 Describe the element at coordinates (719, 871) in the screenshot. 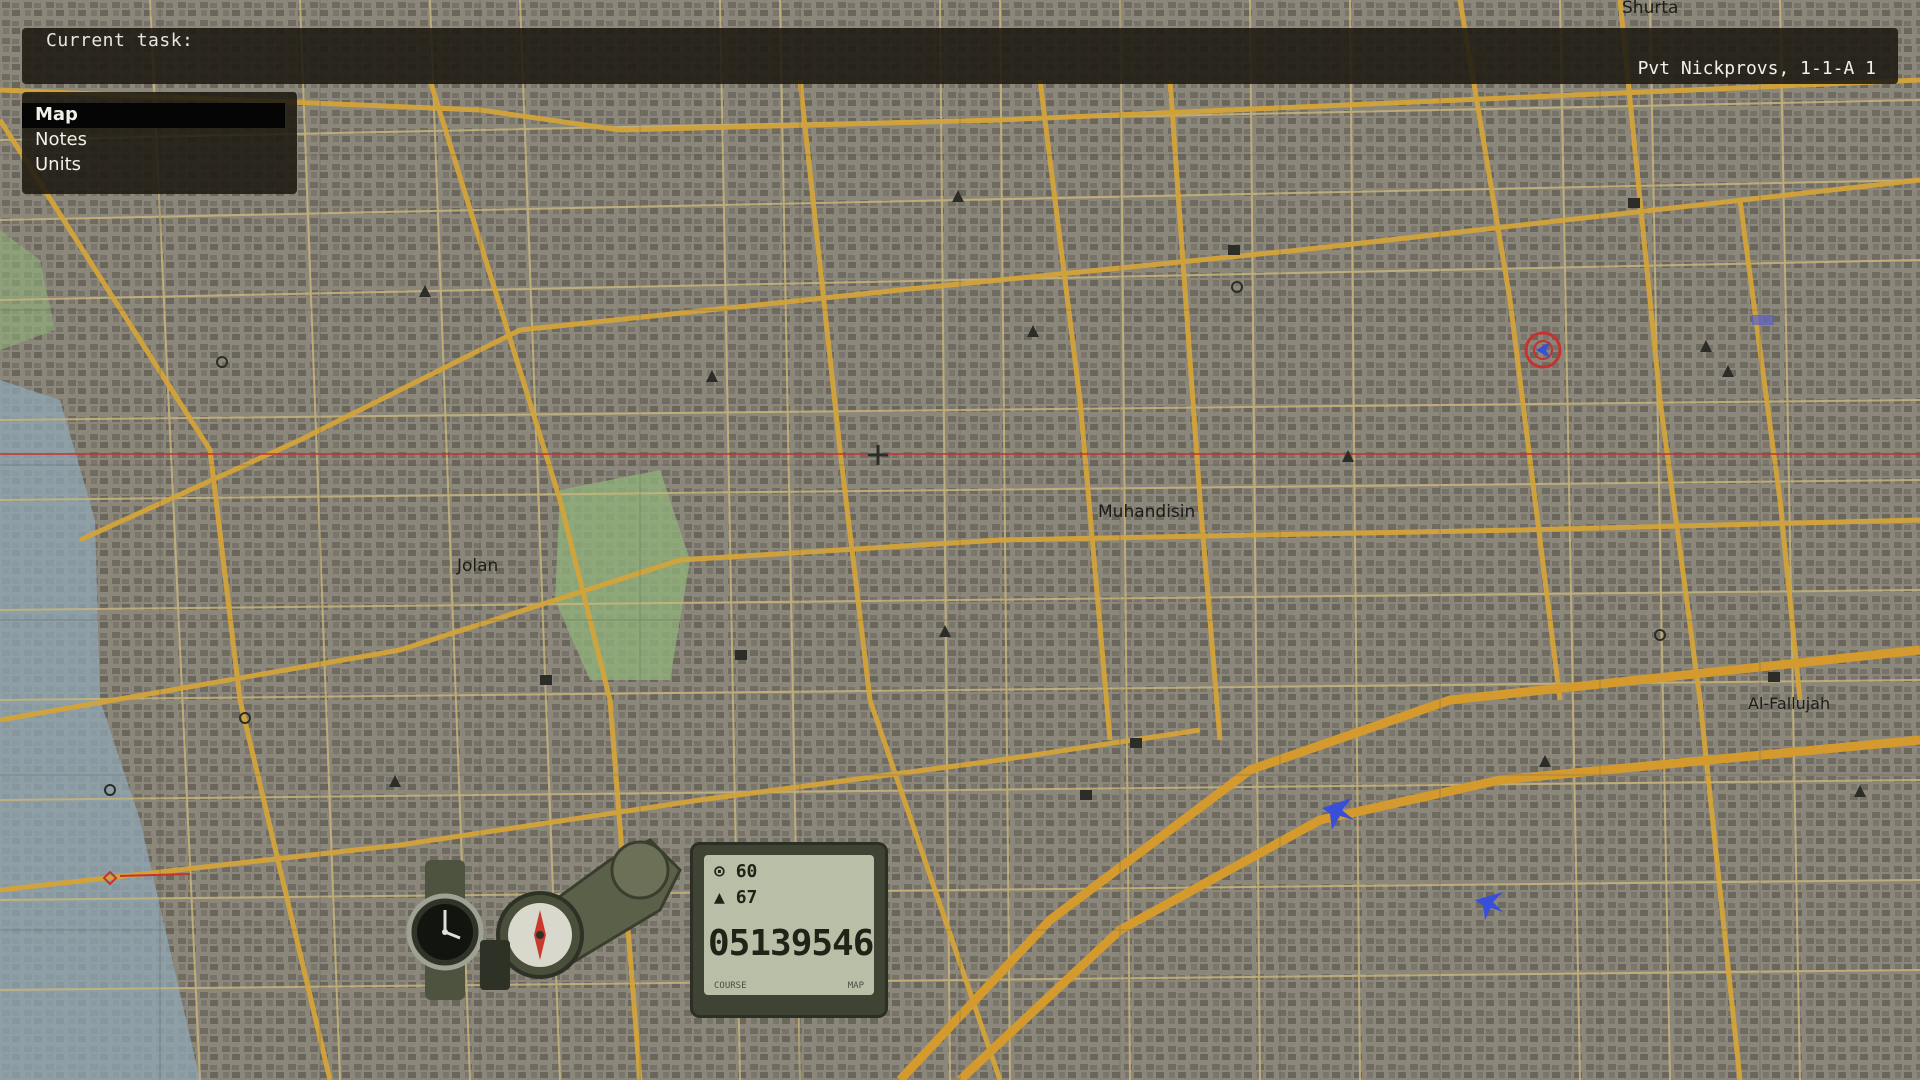

I see `heading-icon: ⊙` at that location.